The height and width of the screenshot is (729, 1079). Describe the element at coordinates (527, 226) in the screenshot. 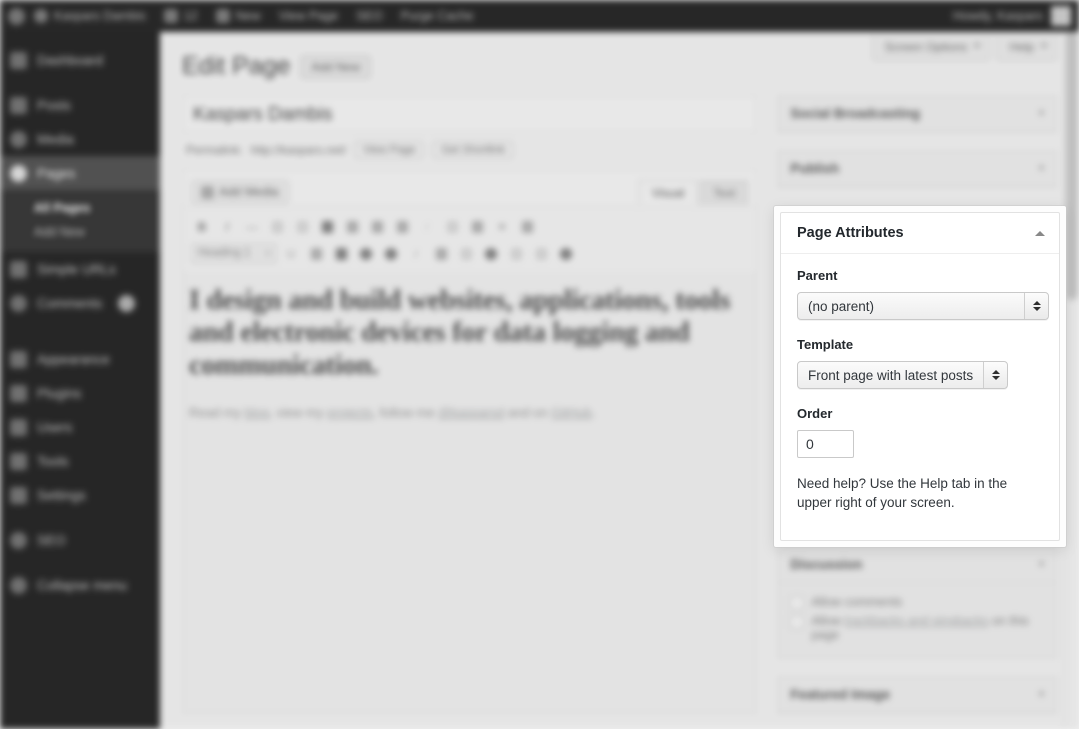

I see `fullscreen-icon` at that location.